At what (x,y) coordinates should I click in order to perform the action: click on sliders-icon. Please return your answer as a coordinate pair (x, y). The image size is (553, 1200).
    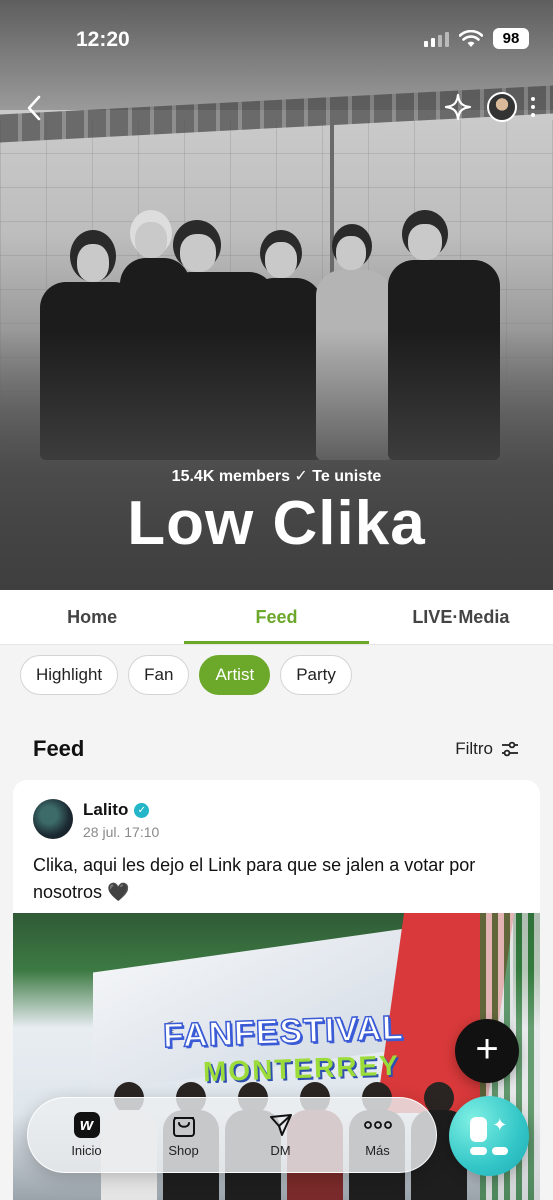
    Looking at the image, I should click on (510, 749).